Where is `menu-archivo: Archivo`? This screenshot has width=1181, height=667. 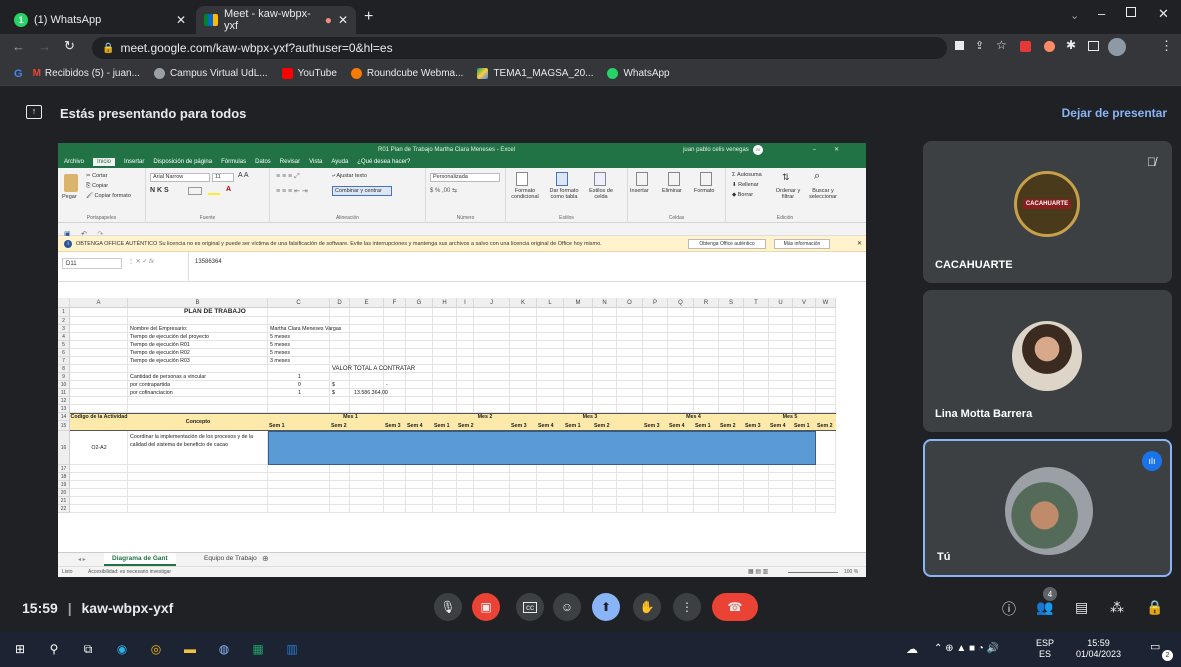 menu-archivo: Archivo is located at coordinates (74, 162).